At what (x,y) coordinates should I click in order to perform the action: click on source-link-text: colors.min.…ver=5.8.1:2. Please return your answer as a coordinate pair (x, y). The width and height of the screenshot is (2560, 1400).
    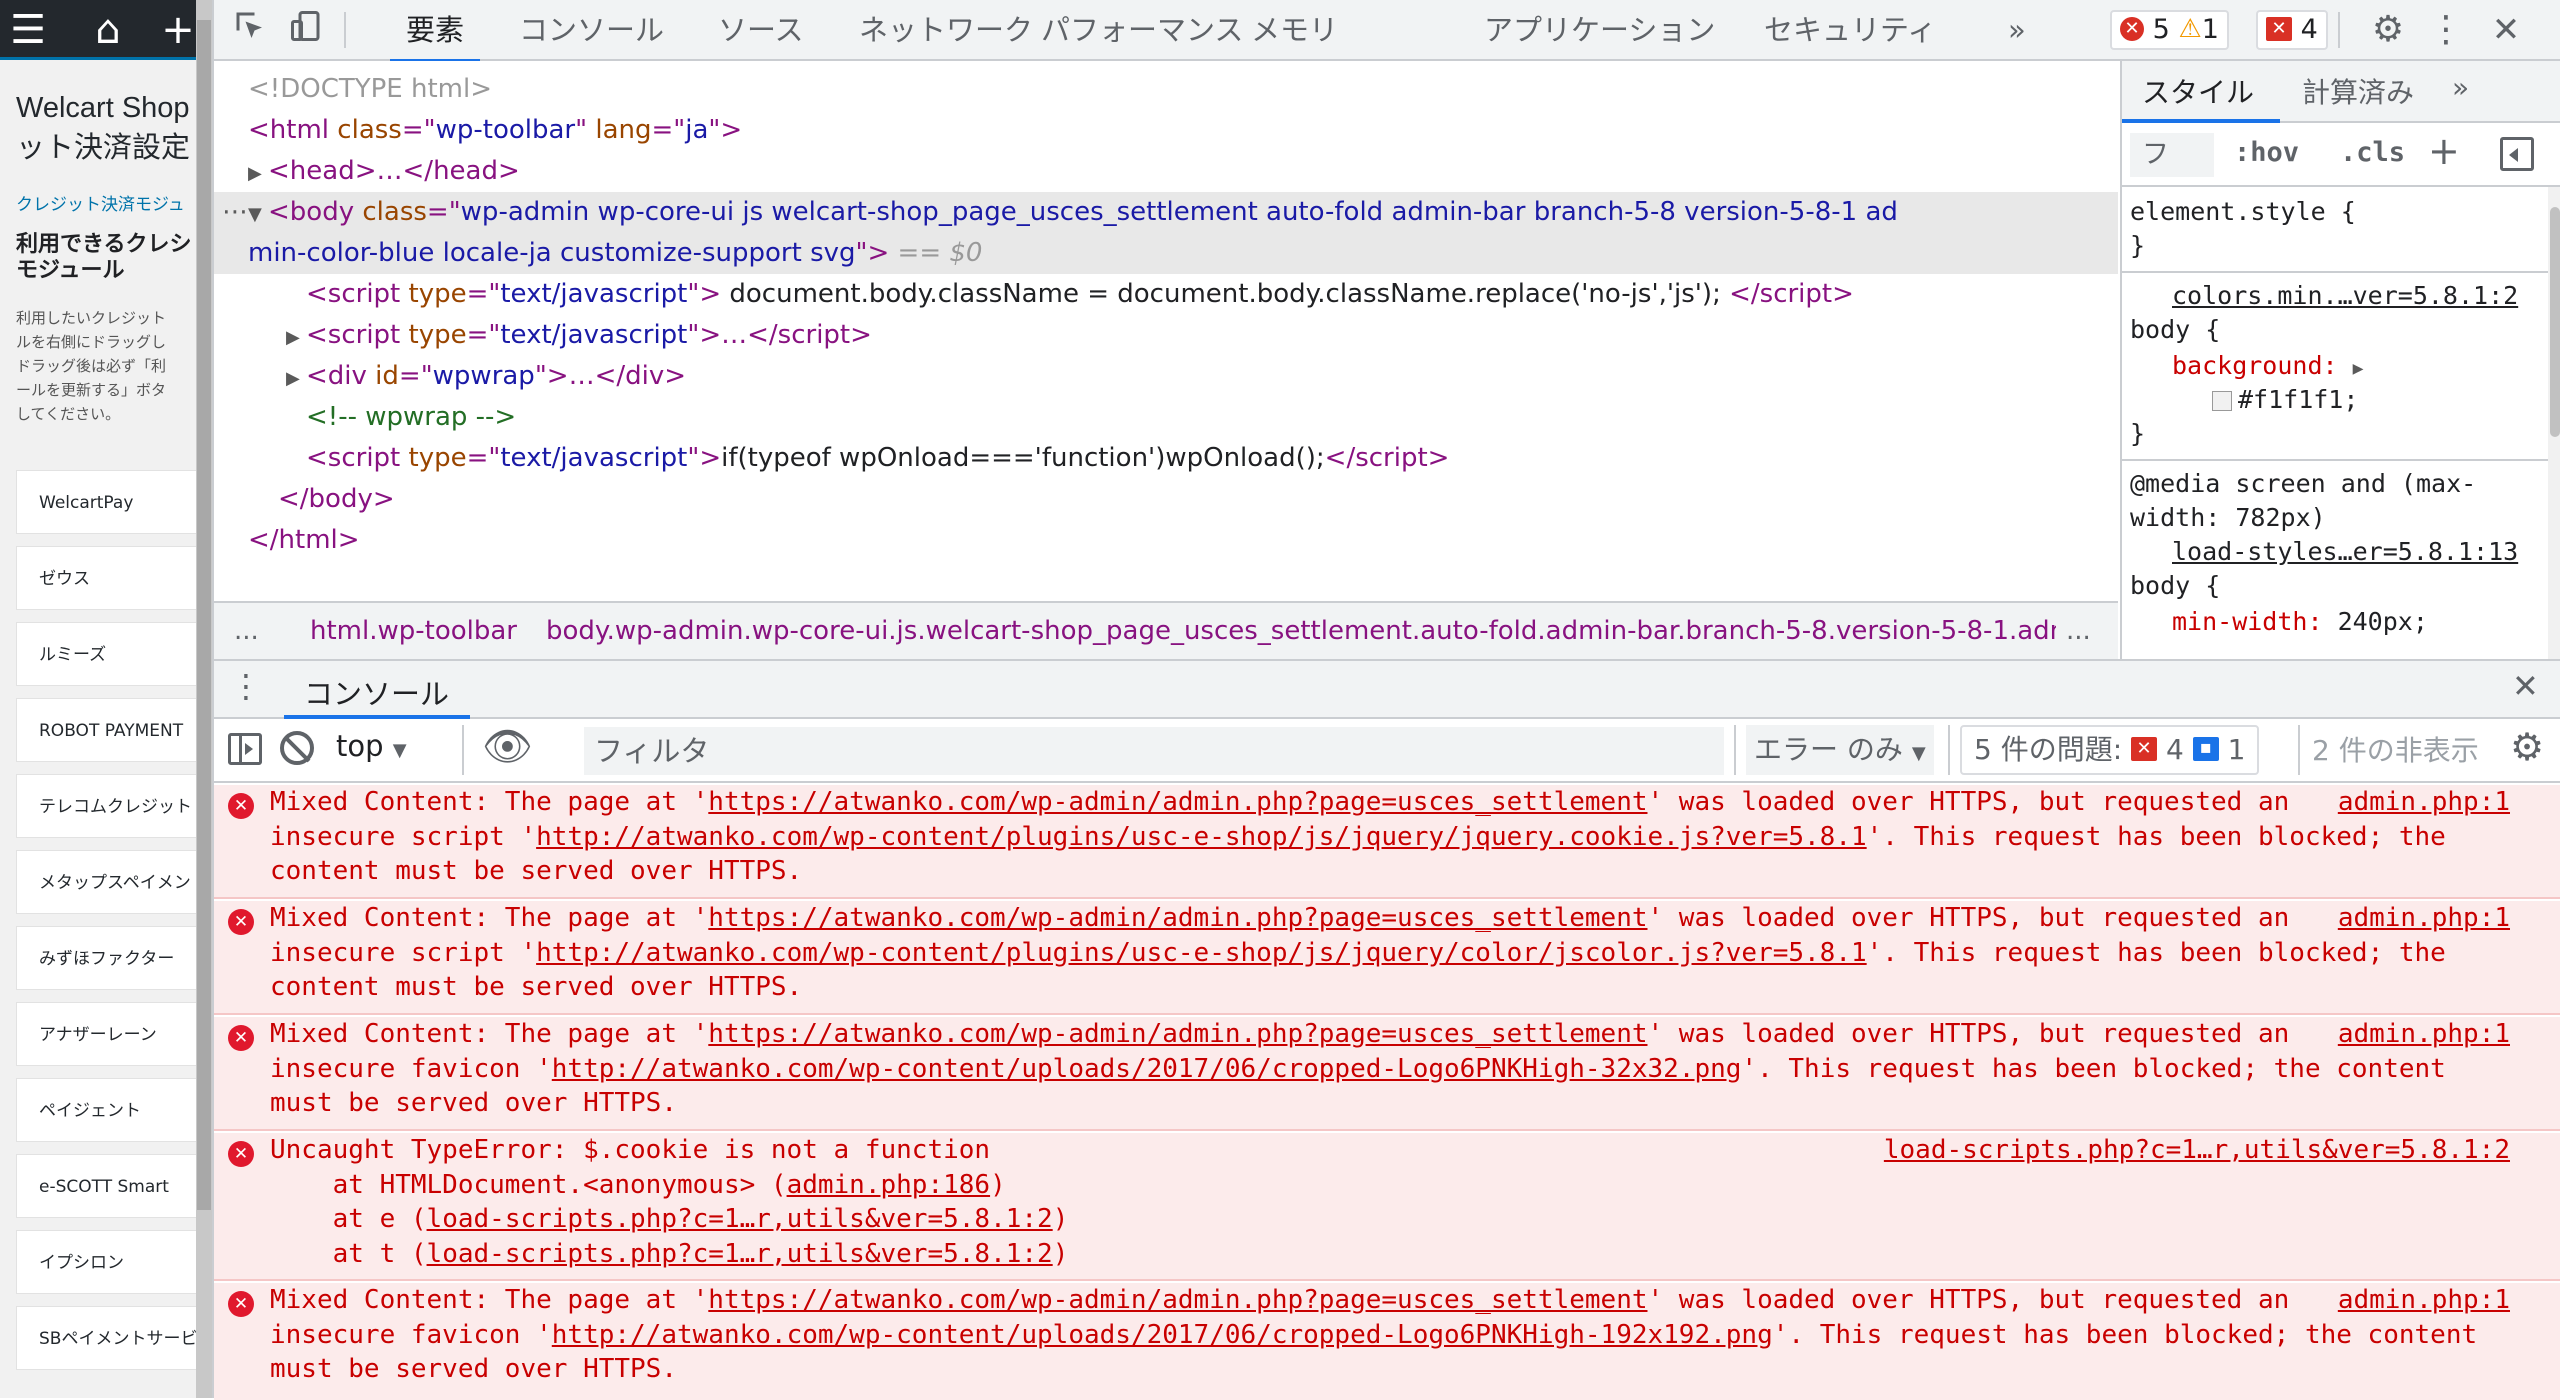
    Looking at the image, I should click on (2345, 295).